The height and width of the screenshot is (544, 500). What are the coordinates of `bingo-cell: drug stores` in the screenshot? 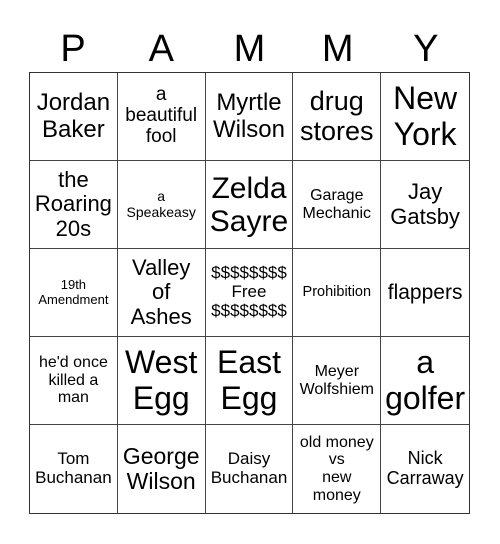 It's located at (337, 117).